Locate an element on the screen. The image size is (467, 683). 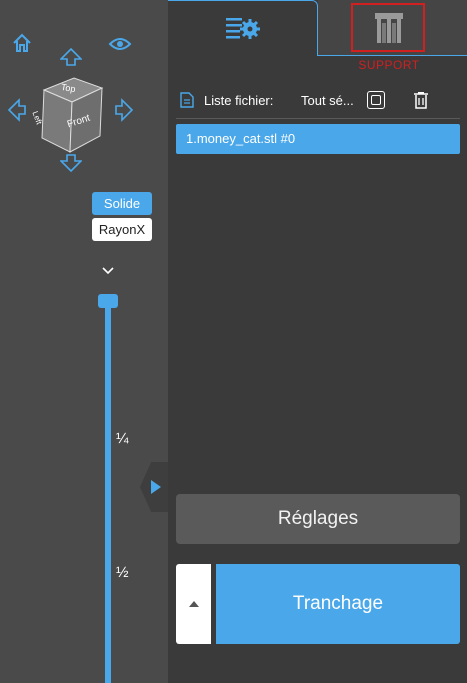
settings-button: Réglages is located at coordinates (318, 519).